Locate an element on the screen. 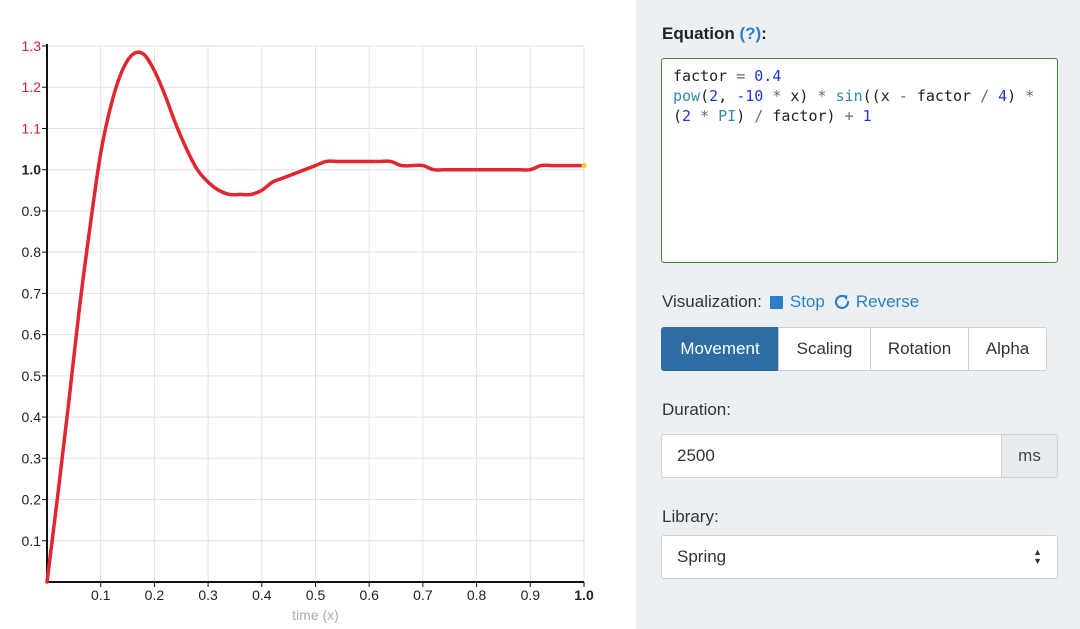  equation-title: Equation (?): is located at coordinates (714, 34).